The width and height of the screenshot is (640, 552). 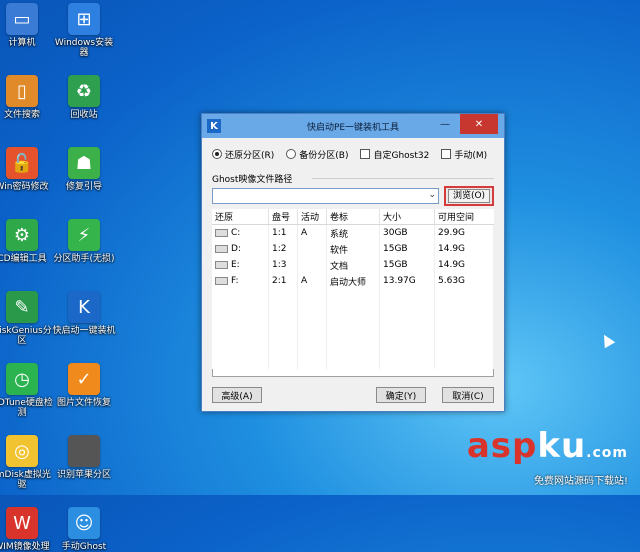 I want to click on cell-label: 启动大师, so click(x=353, y=281).